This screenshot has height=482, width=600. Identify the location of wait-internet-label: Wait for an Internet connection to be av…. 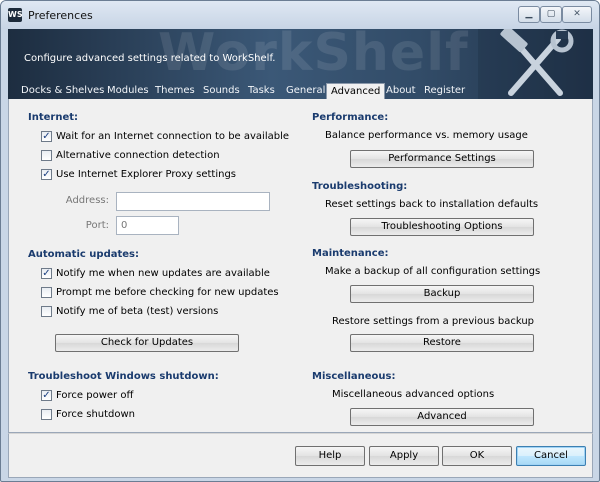
(173, 136).